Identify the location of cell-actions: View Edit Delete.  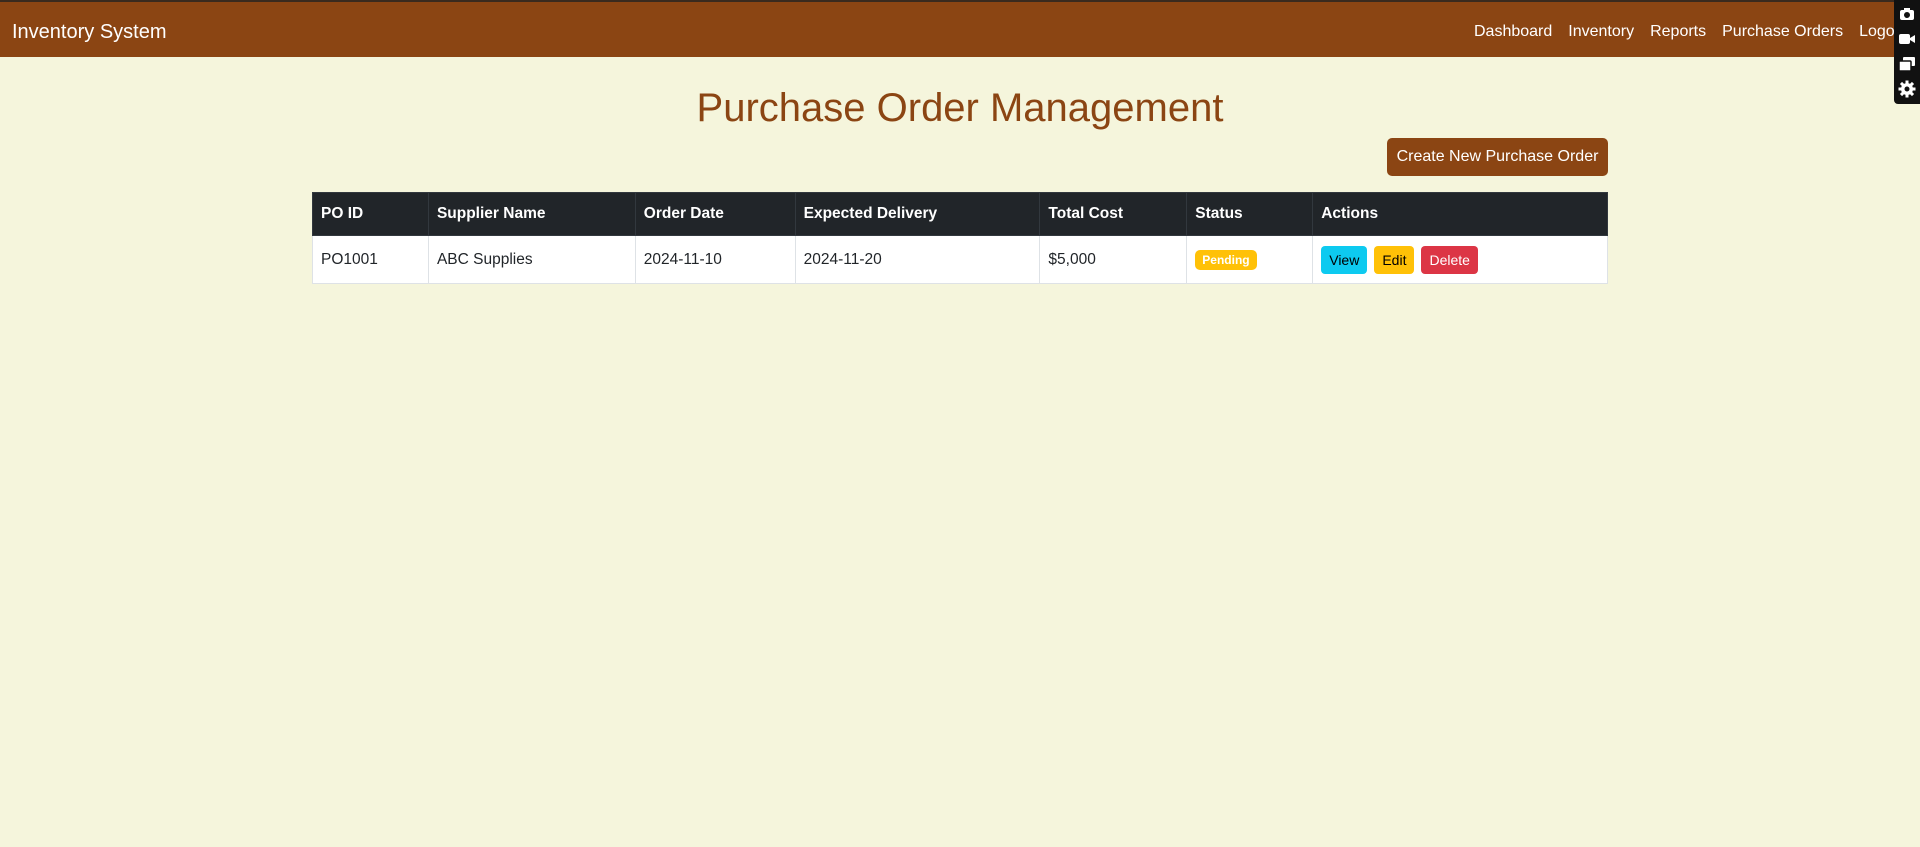
(1460, 259).